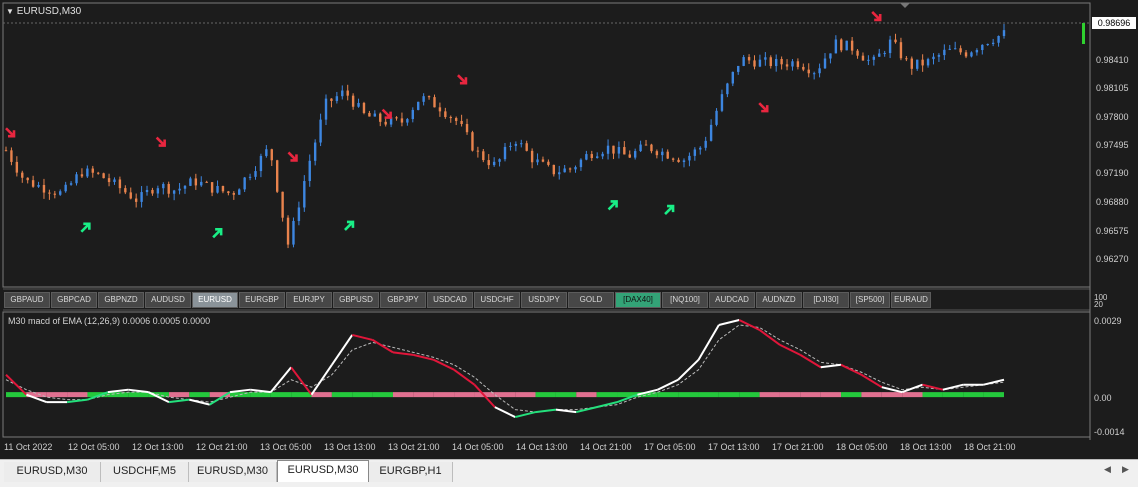  What do you see at coordinates (685, 300) in the screenshot?
I see `symbol-button: [NQ100]` at bounding box center [685, 300].